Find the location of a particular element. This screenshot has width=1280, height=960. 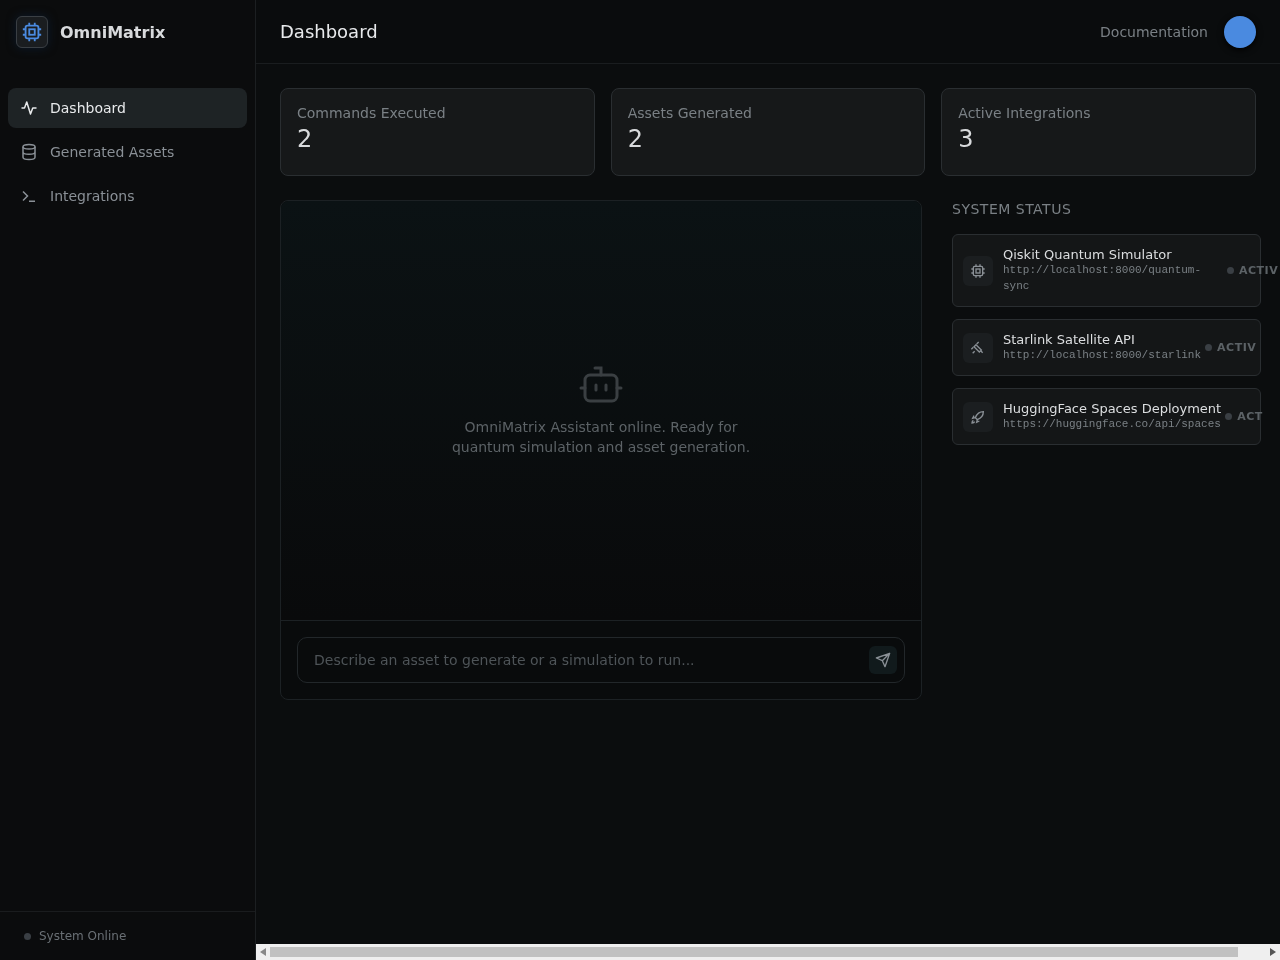

scroll-right-icon is located at coordinates (1273, 952).